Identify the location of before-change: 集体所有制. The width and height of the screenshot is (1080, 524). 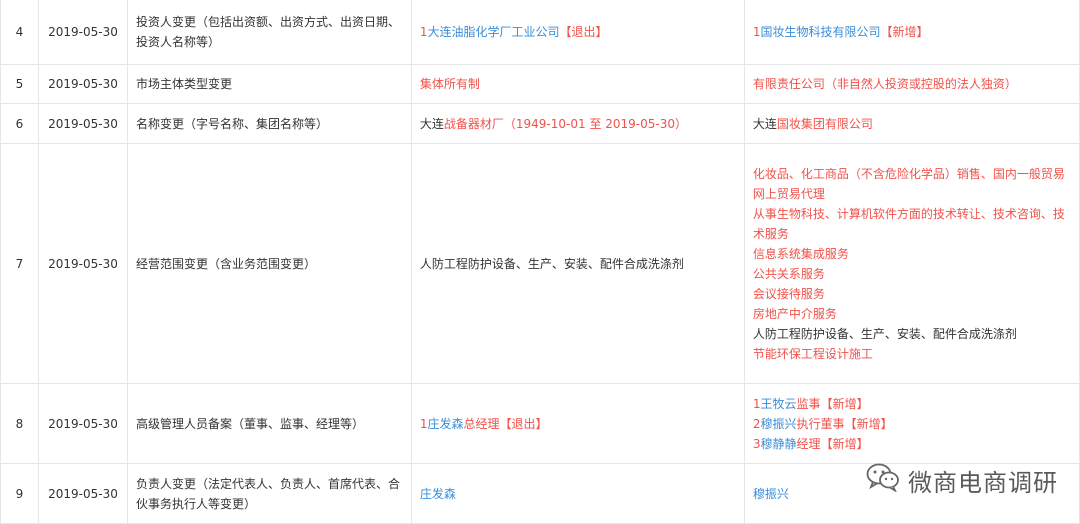
(577, 84).